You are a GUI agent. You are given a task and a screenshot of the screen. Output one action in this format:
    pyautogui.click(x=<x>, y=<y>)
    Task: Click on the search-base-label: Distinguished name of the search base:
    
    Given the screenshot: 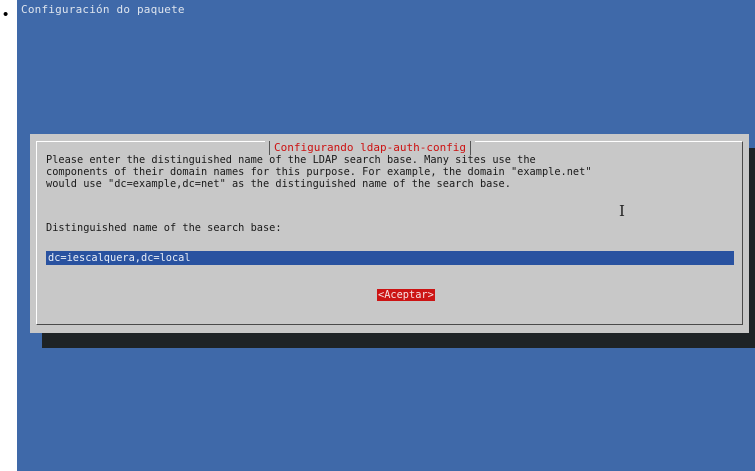 What is the action you would take?
    pyautogui.click(x=164, y=228)
    